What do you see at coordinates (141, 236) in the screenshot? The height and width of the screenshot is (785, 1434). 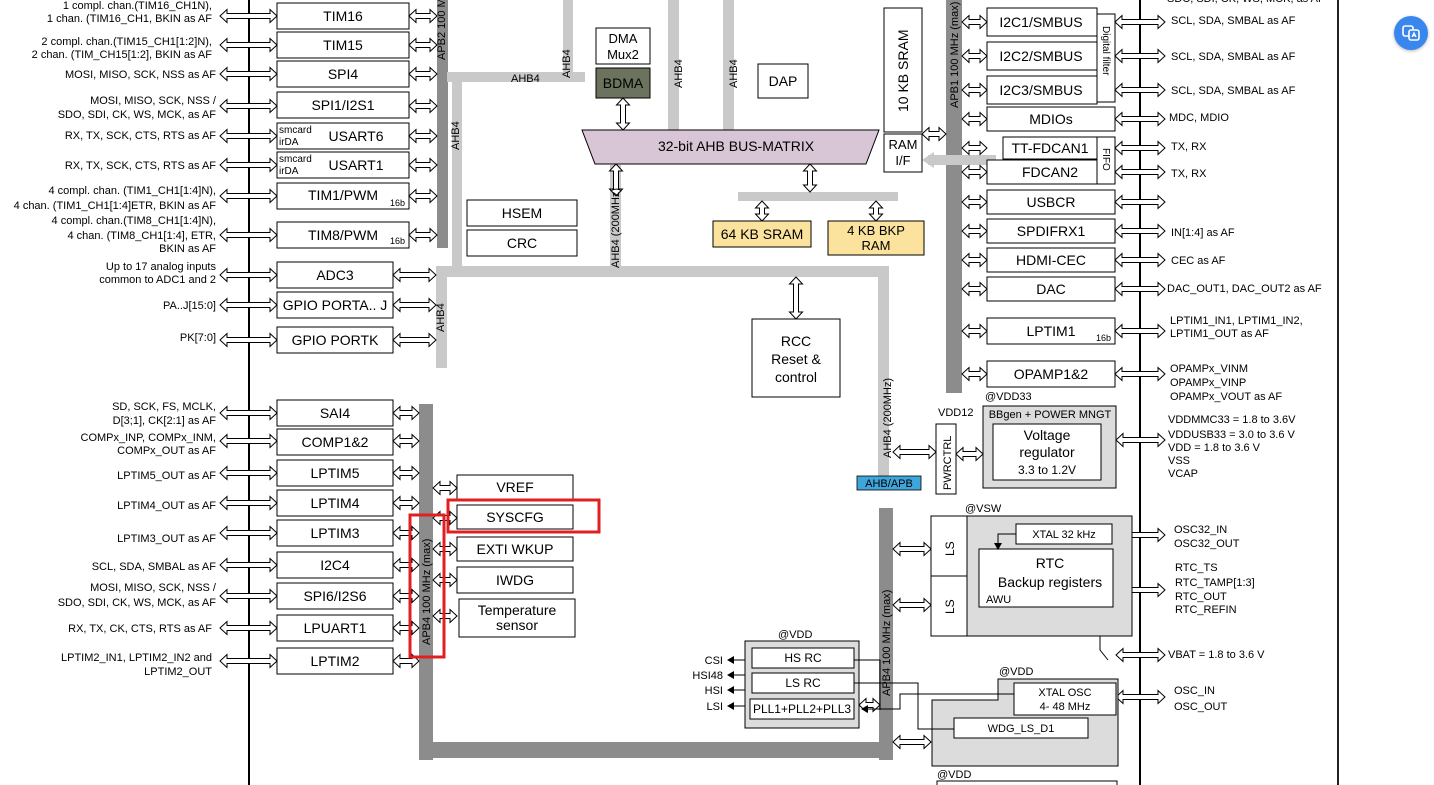 I see `left-signal-label: 4 chan. (TIM8_CH1[1:4], ETR,` at bounding box center [141, 236].